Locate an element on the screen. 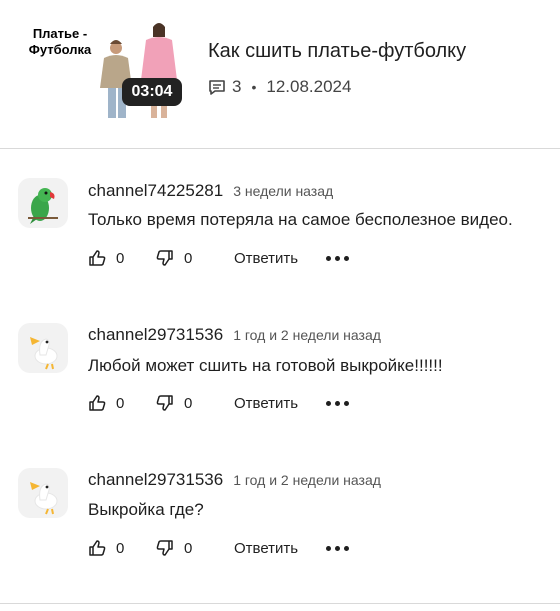 Image resolution: width=560 pixels, height=611 pixels. comment-time: 3 недели назад is located at coordinates (283, 191).